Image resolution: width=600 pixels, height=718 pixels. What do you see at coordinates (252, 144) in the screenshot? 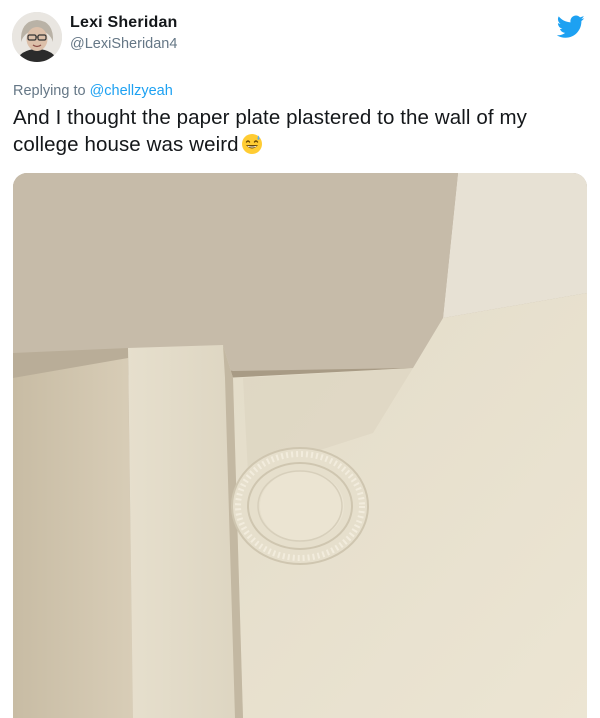
I see `sweat-smile-emoji-icon` at bounding box center [252, 144].